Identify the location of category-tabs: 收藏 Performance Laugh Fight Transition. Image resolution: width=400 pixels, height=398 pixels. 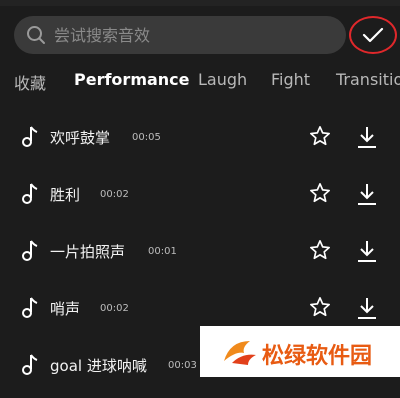
(200, 82).